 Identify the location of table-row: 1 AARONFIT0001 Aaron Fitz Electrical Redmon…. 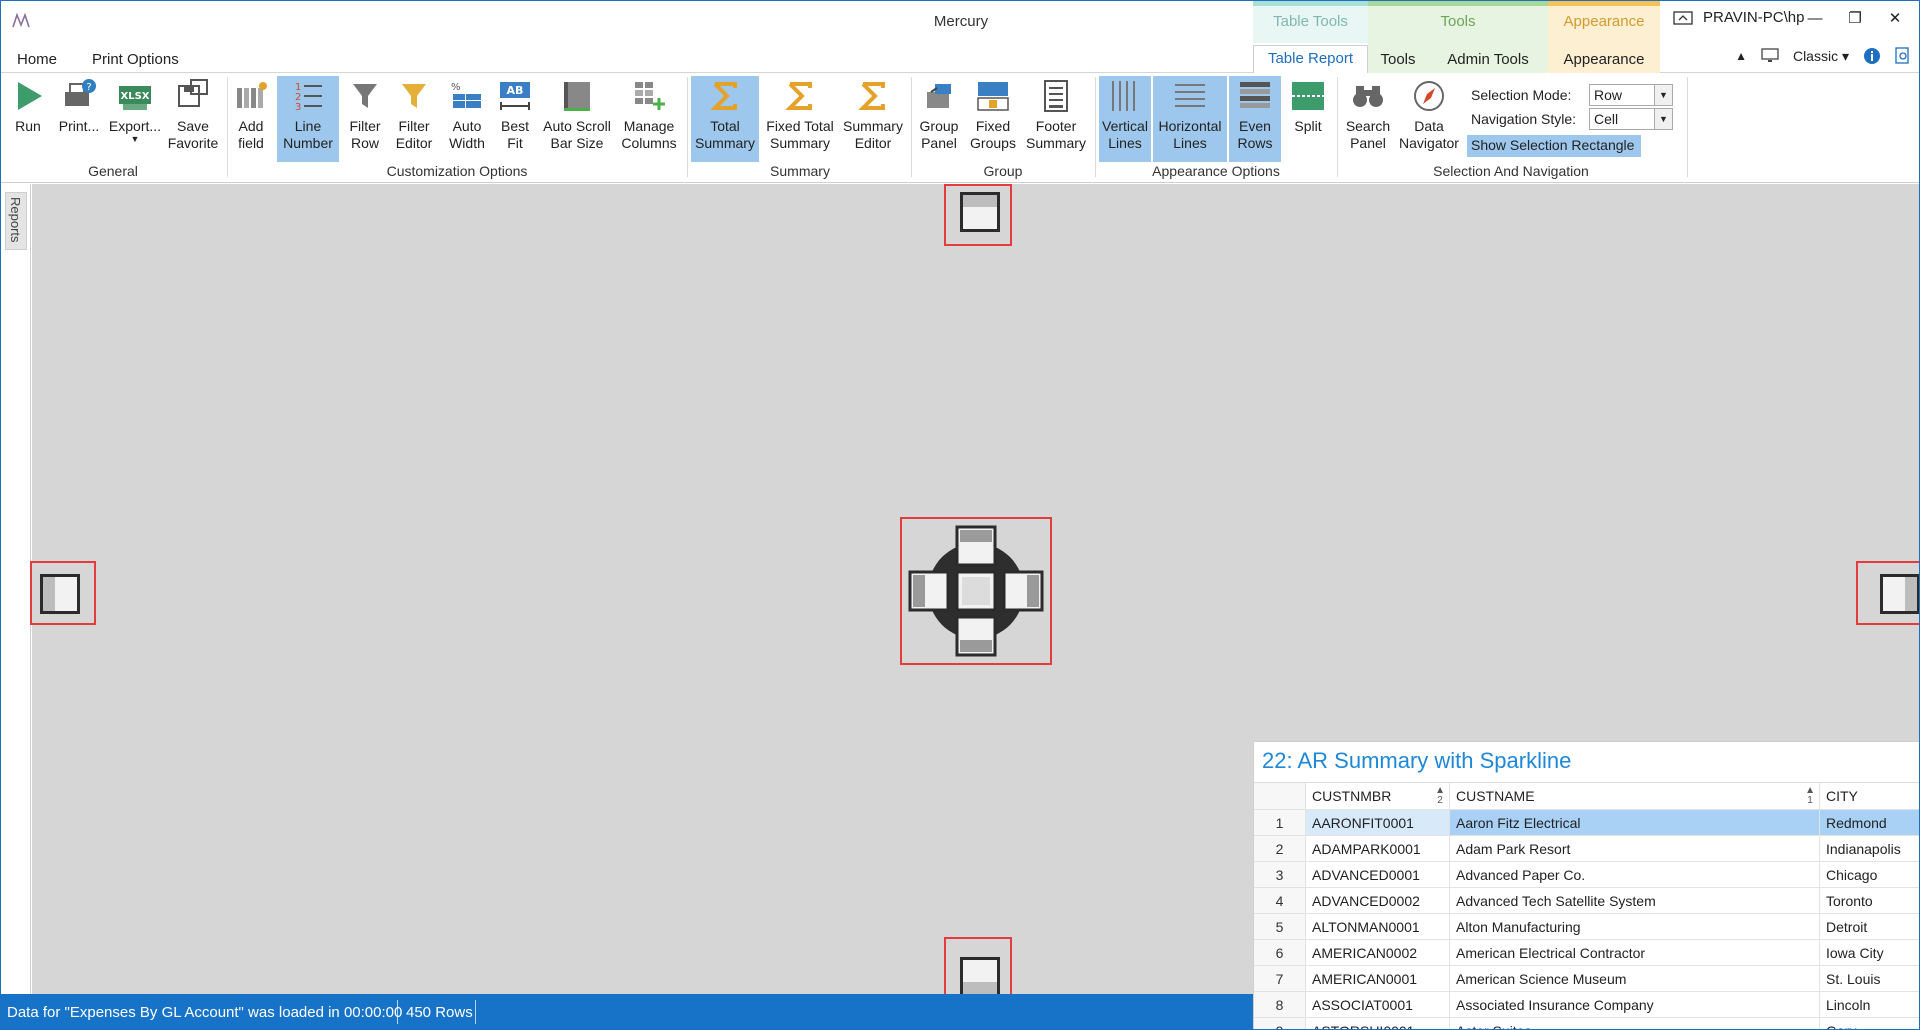
(1586, 823).